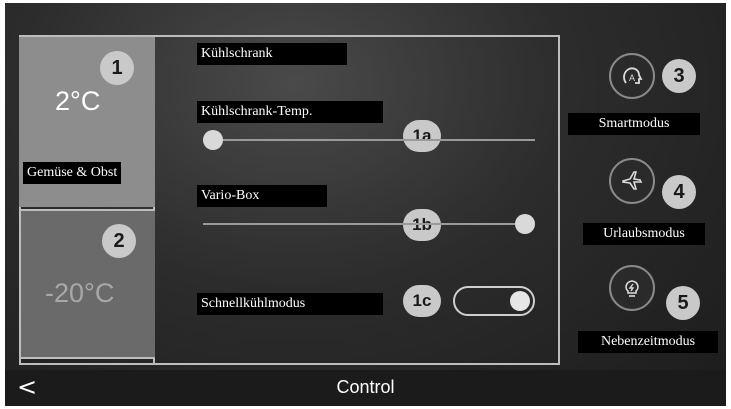  Describe the element at coordinates (369, 224) in the screenshot. I see `vario-box-slider-track` at that location.